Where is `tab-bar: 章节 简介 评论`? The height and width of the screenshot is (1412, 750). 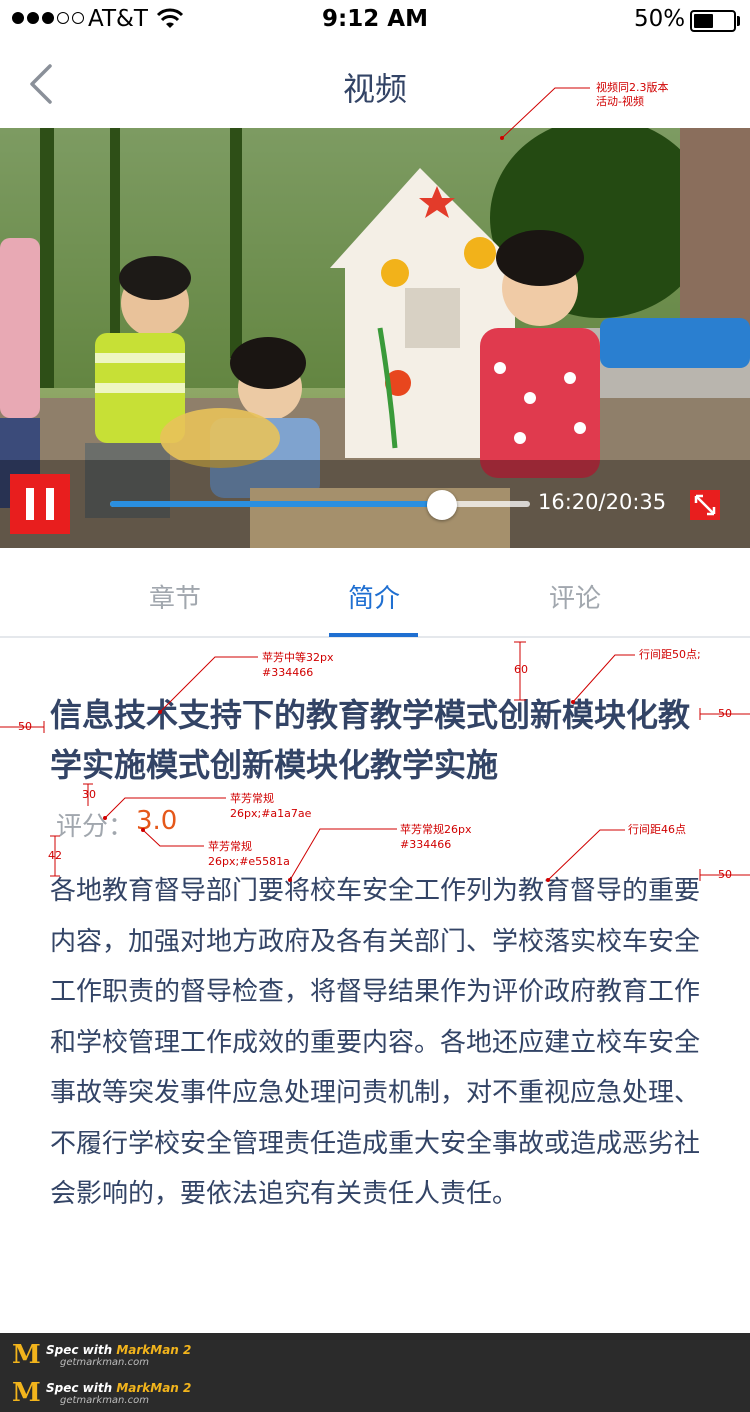 tab-bar: 章节 简介 评论 is located at coordinates (375, 593).